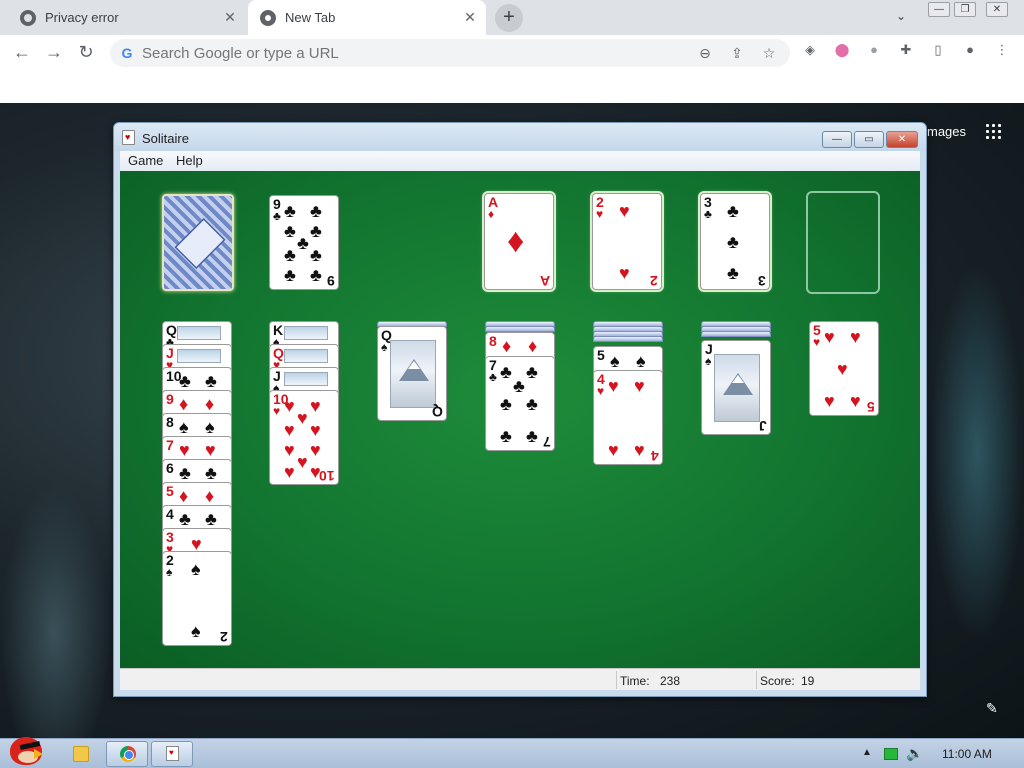  Describe the element at coordinates (906, 50) in the screenshot. I see `puzzle-icon: ✚` at that location.